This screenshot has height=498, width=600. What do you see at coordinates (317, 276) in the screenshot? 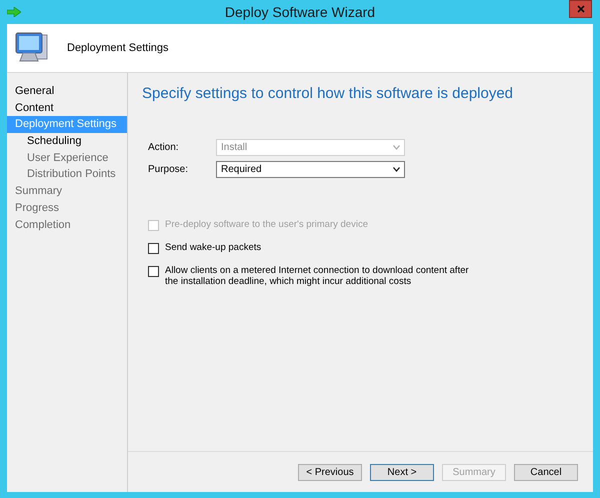
I see `option-label: Allow clients on a metered Internet connection to download content after the installation deadline, which might incur additional costs` at bounding box center [317, 276].